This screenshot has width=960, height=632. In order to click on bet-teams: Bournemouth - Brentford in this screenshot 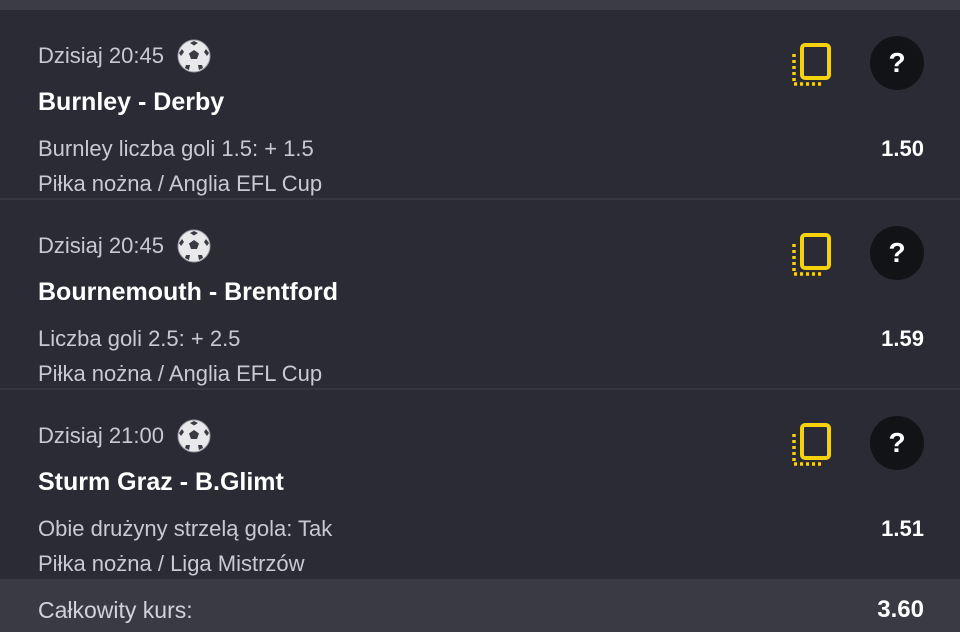, I will do `click(188, 292)`.